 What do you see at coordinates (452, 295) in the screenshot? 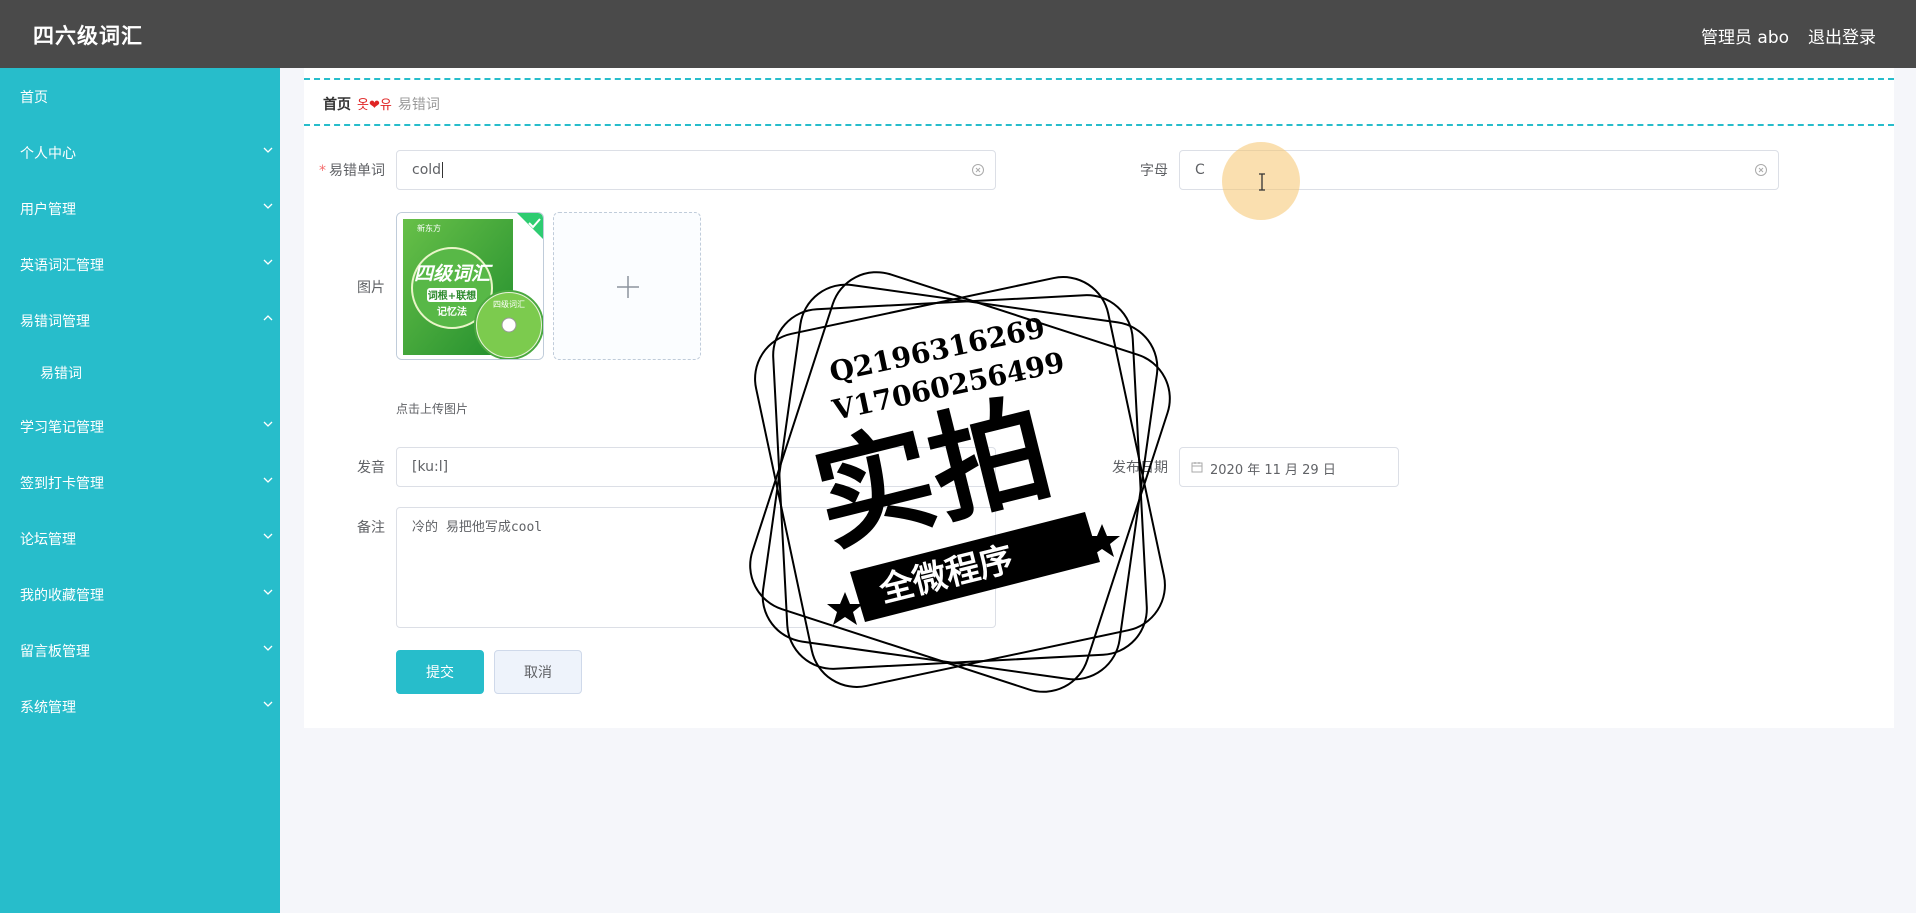
I see `book-subtitle-text: 词根+联想` at bounding box center [452, 295].